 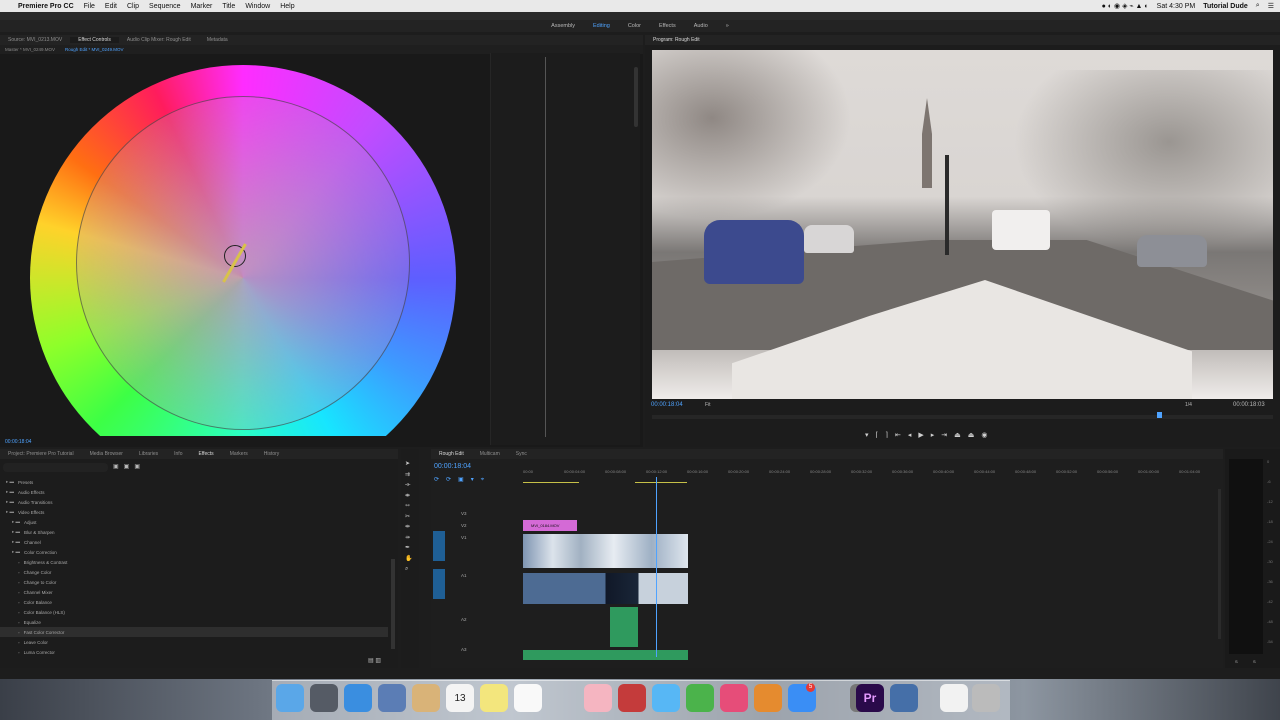 I want to click on effects-filter-icons: ▣▣▣, so click(x=129, y=466).